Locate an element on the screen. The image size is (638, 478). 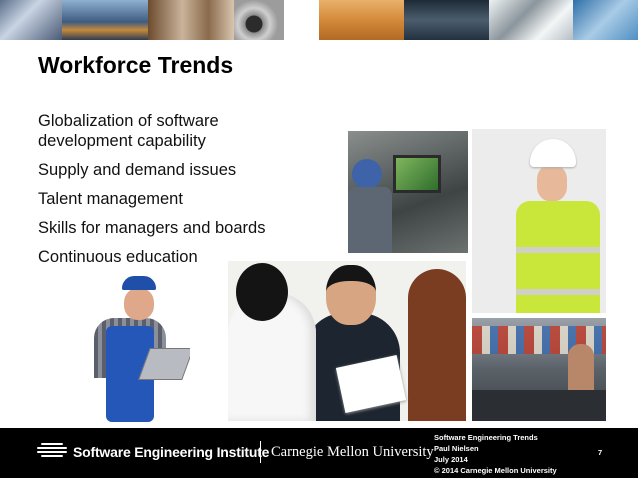
monitor-shape is located at coordinates (417, 174).